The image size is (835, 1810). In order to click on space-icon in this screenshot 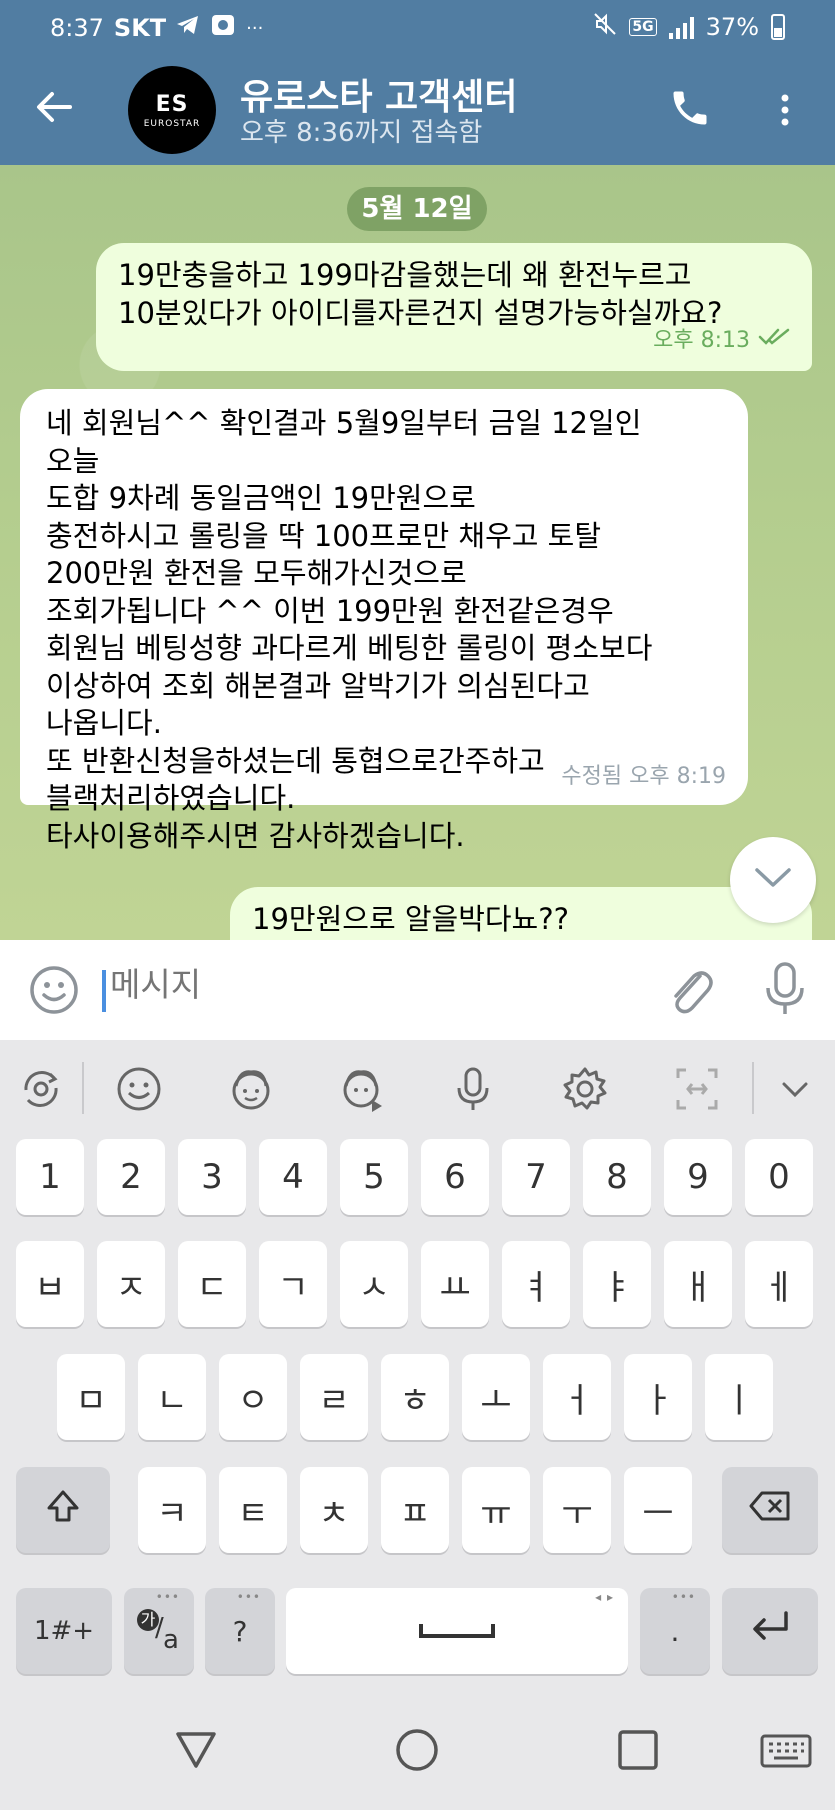, I will do `click(457, 1631)`.